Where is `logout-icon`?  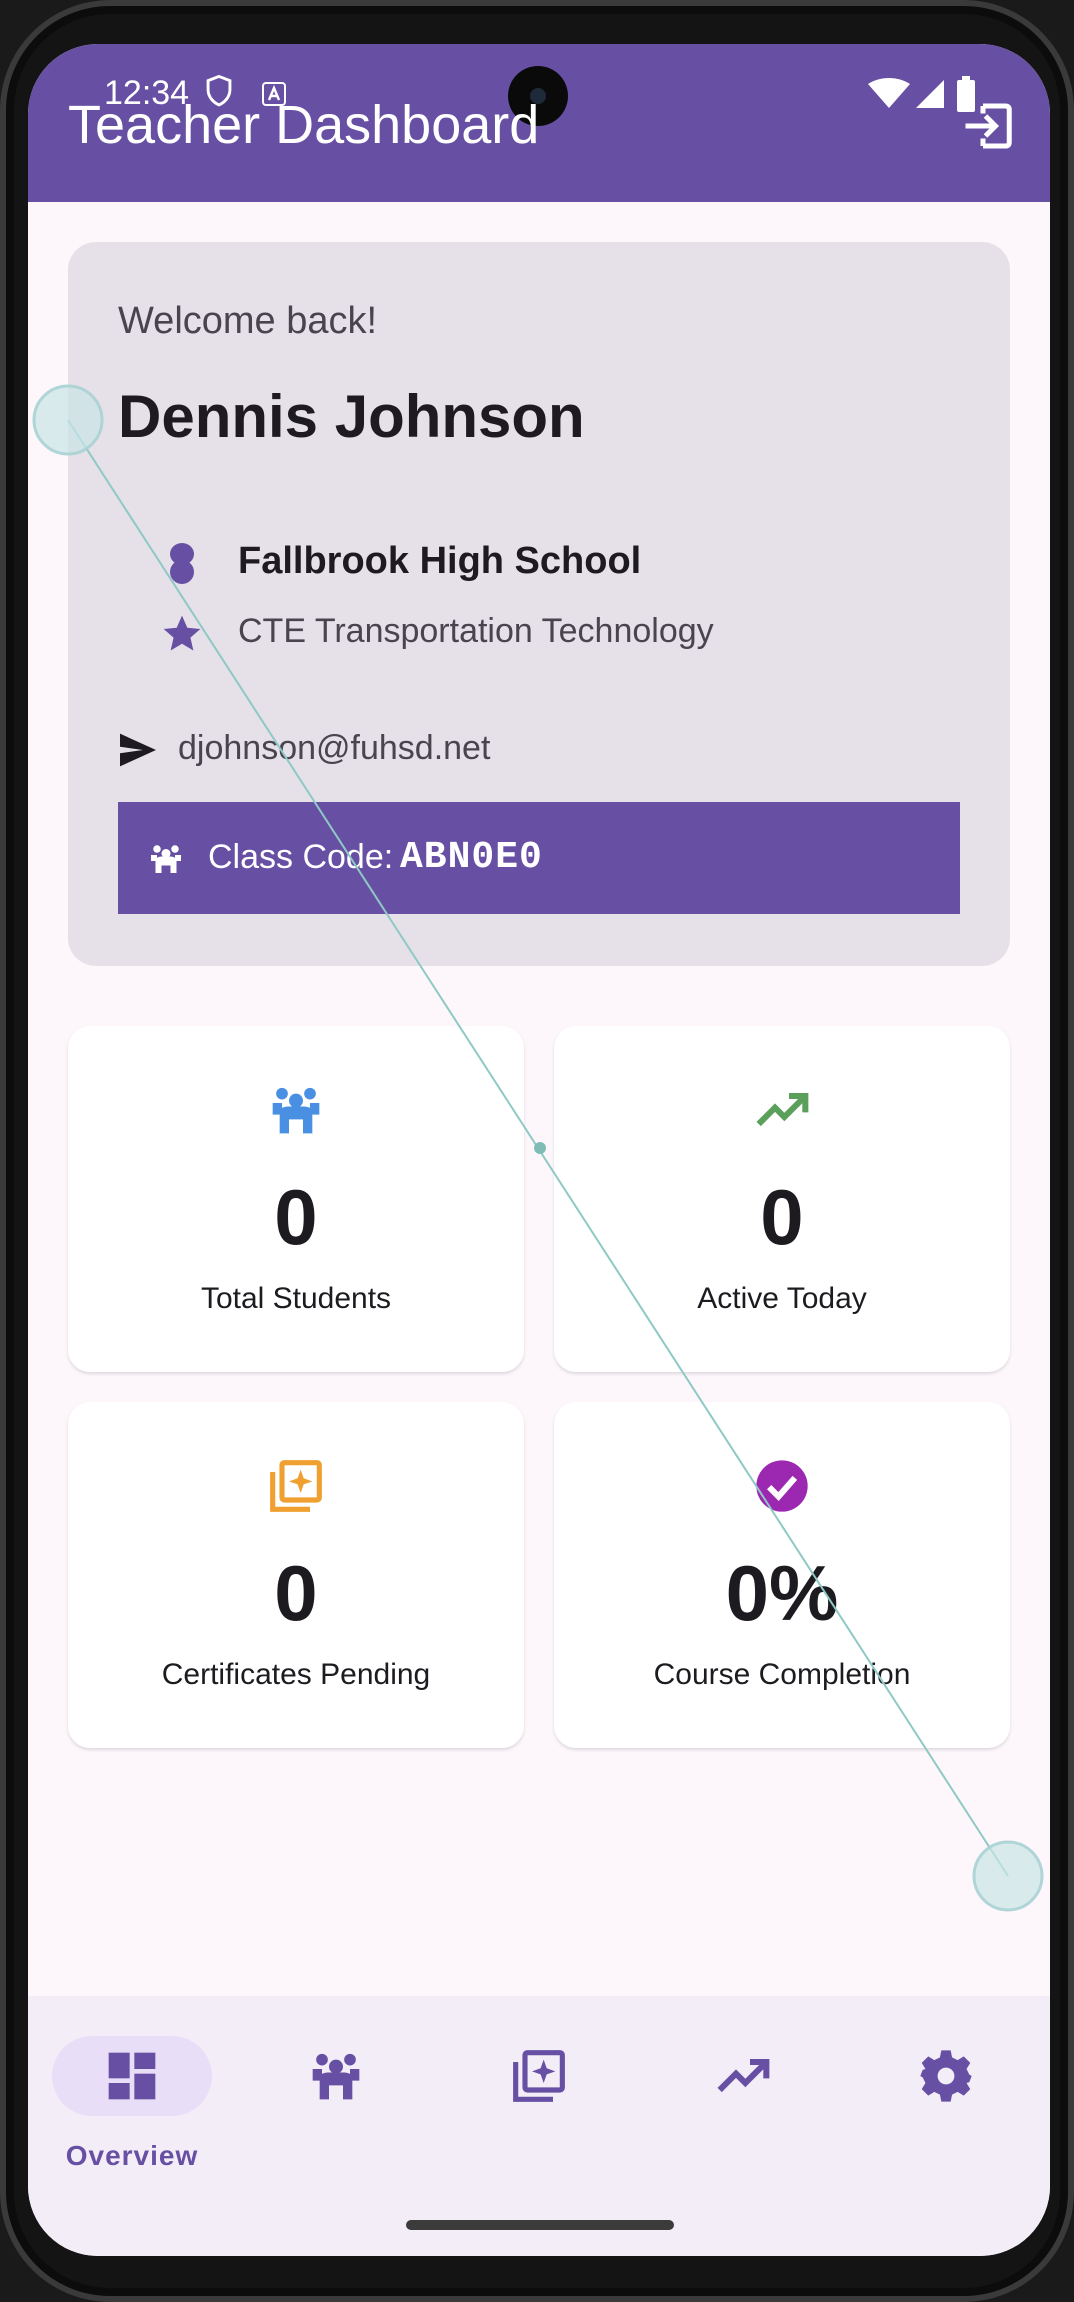
logout-icon is located at coordinates (988, 126).